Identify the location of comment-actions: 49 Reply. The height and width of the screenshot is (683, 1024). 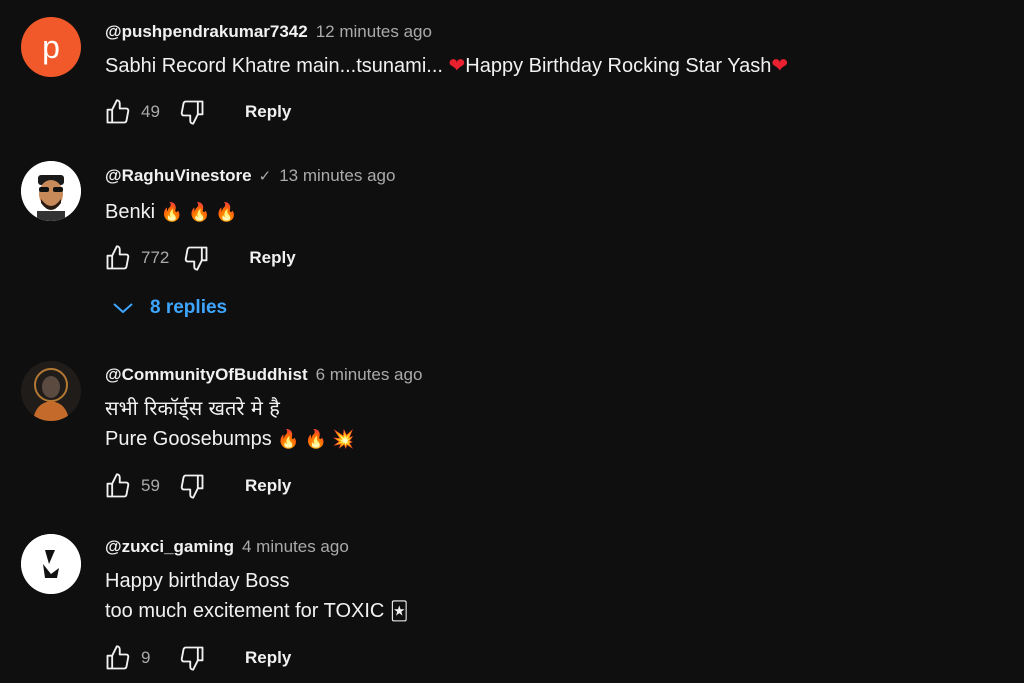
(197, 112).